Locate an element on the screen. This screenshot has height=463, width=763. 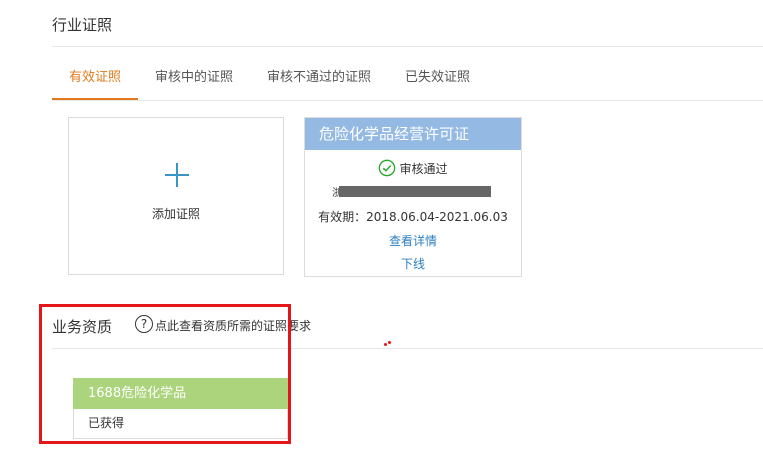
view-details-link: 查看详情 is located at coordinates (413, 240).